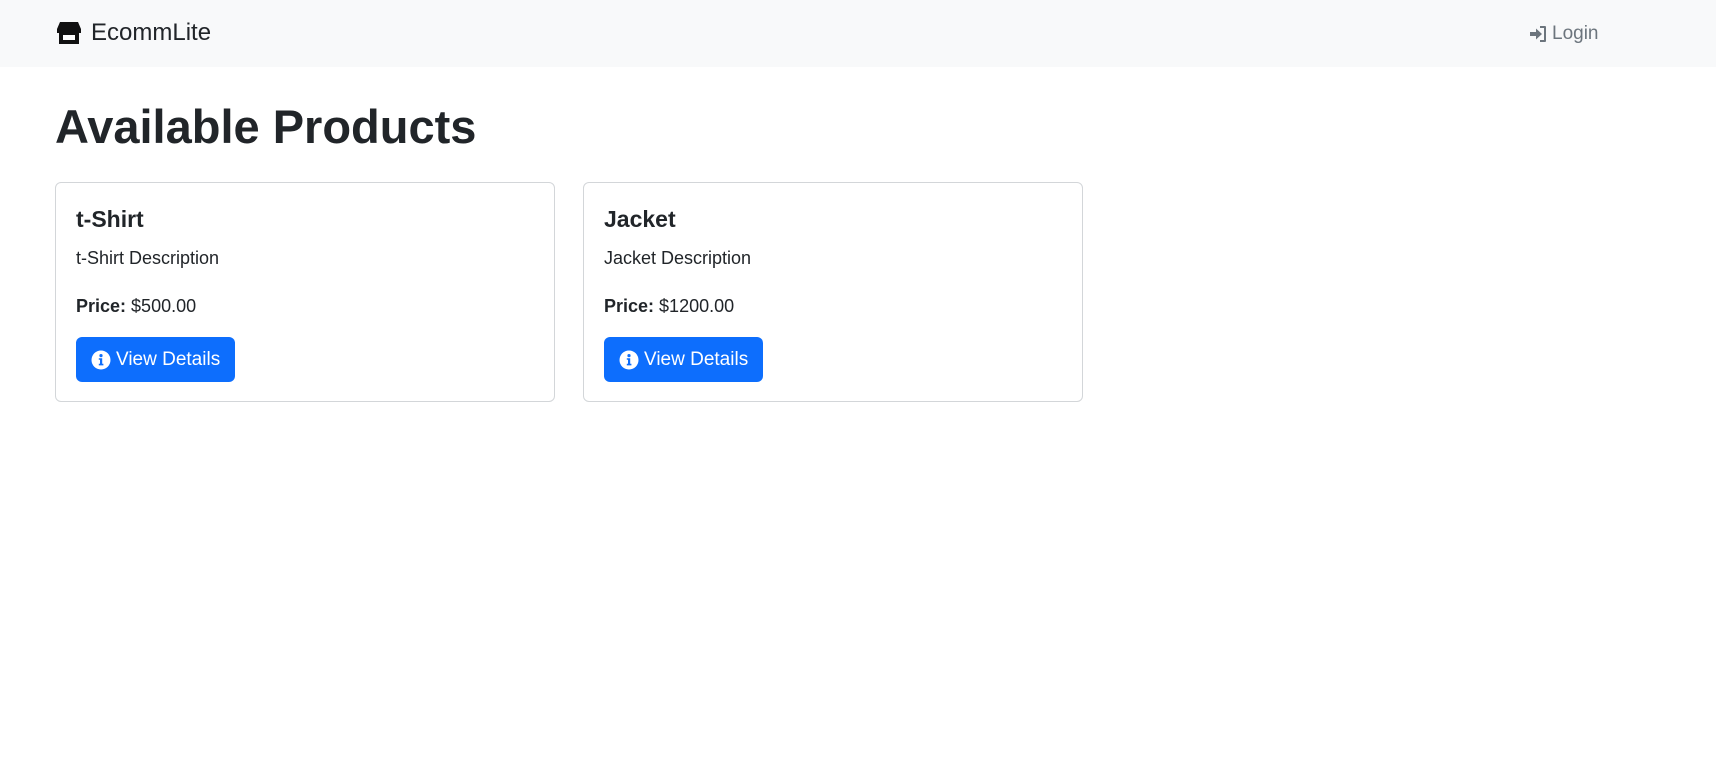 This screenshot has width=1716, height=769. I want to click on product-price: Price: $500.00, so click(136, 306).